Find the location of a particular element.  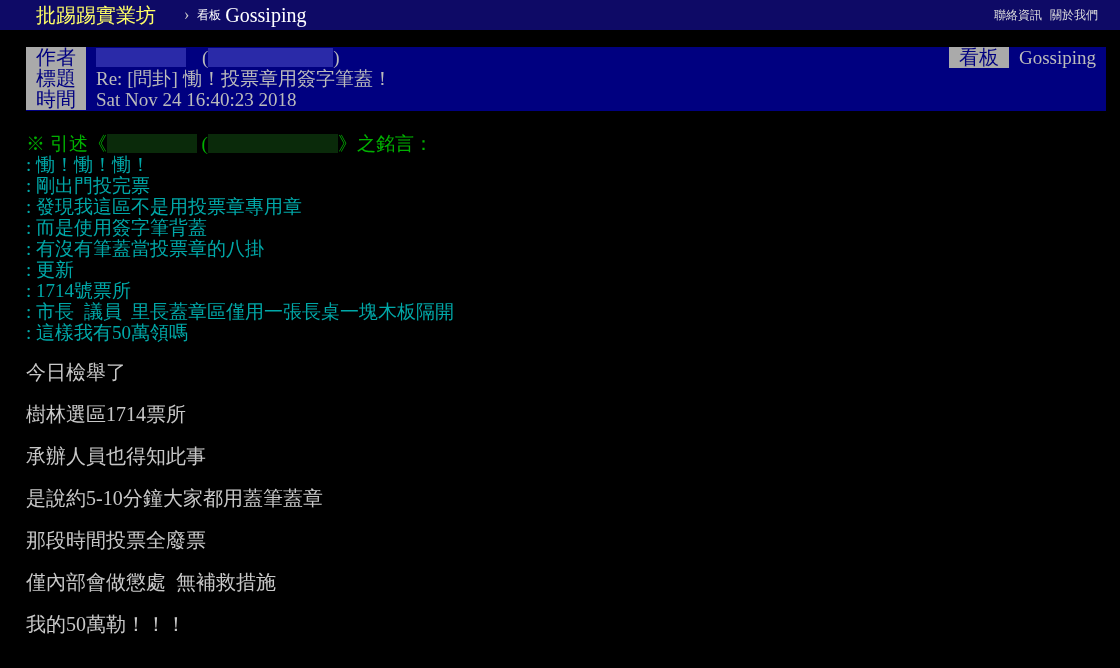

body-line: 樹林選區1714票所 is located at coordinates (106, 414).